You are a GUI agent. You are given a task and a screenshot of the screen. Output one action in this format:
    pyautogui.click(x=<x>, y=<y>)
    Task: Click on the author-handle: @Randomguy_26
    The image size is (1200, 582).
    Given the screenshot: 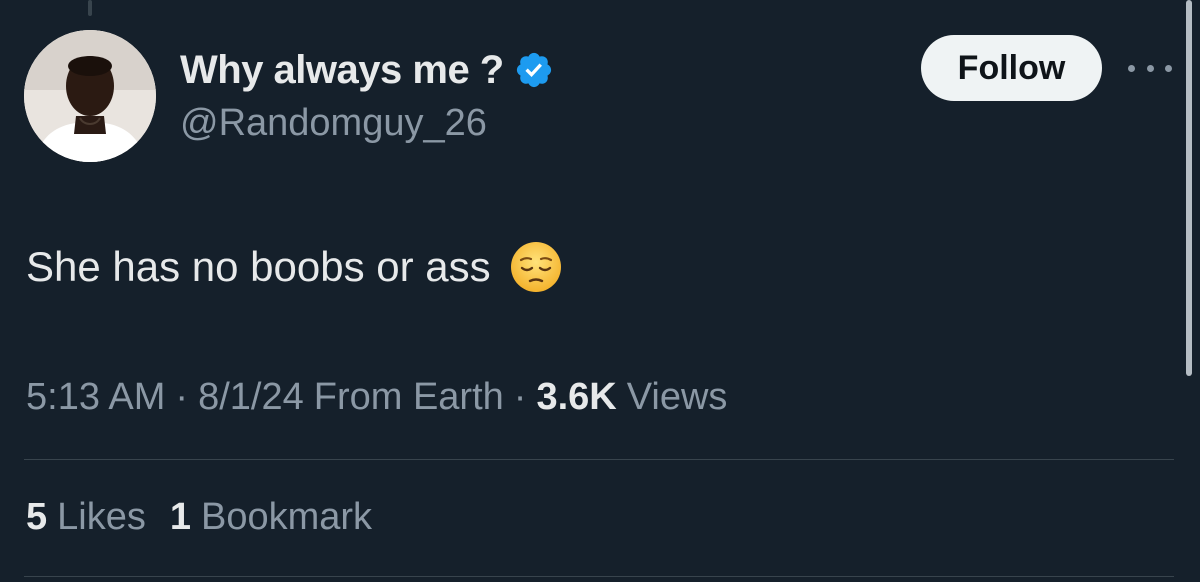 What is the action you would take?
    pyautogui.click(x=333, y=123)
    